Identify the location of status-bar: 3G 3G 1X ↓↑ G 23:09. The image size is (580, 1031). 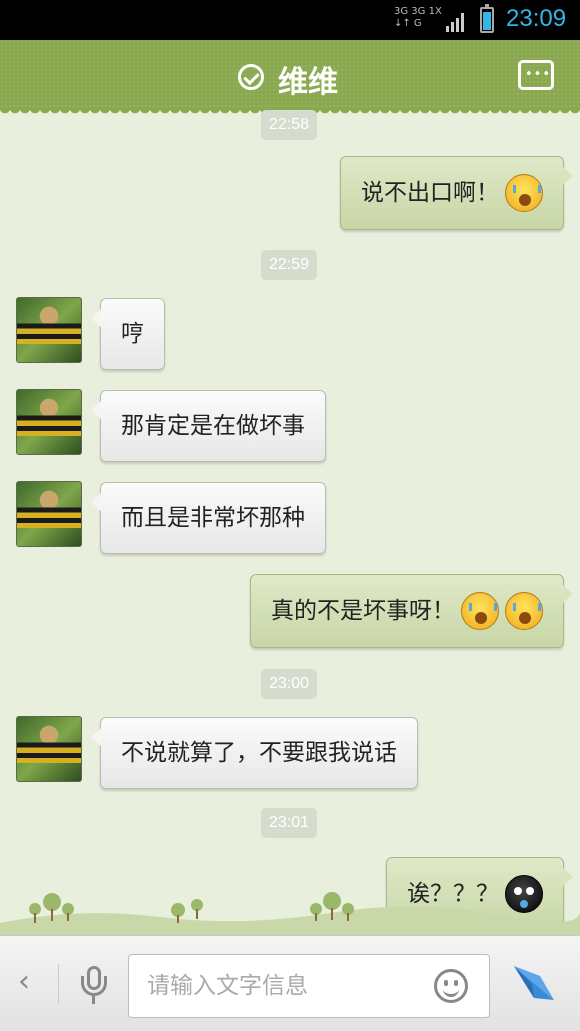
(290, 20).